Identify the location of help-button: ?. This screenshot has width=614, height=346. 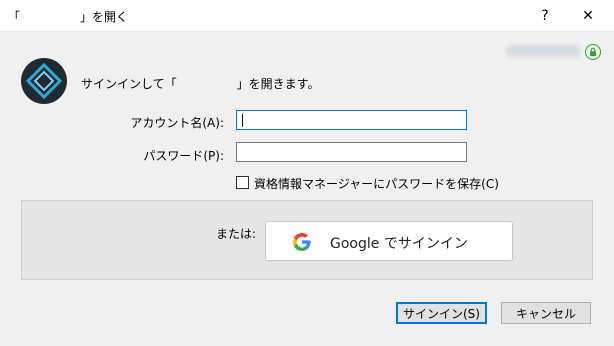
(545, 15).